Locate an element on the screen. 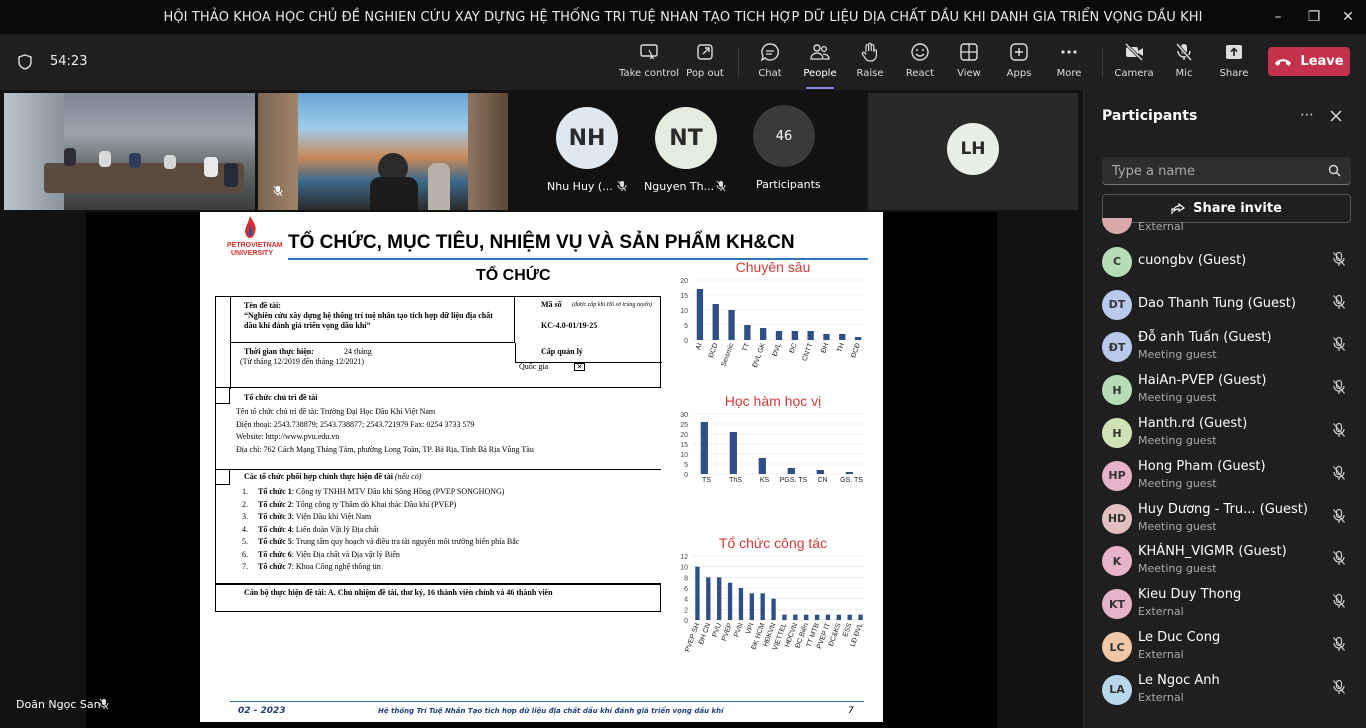  leave-button: Leave is located at coordinates (1309, 61).